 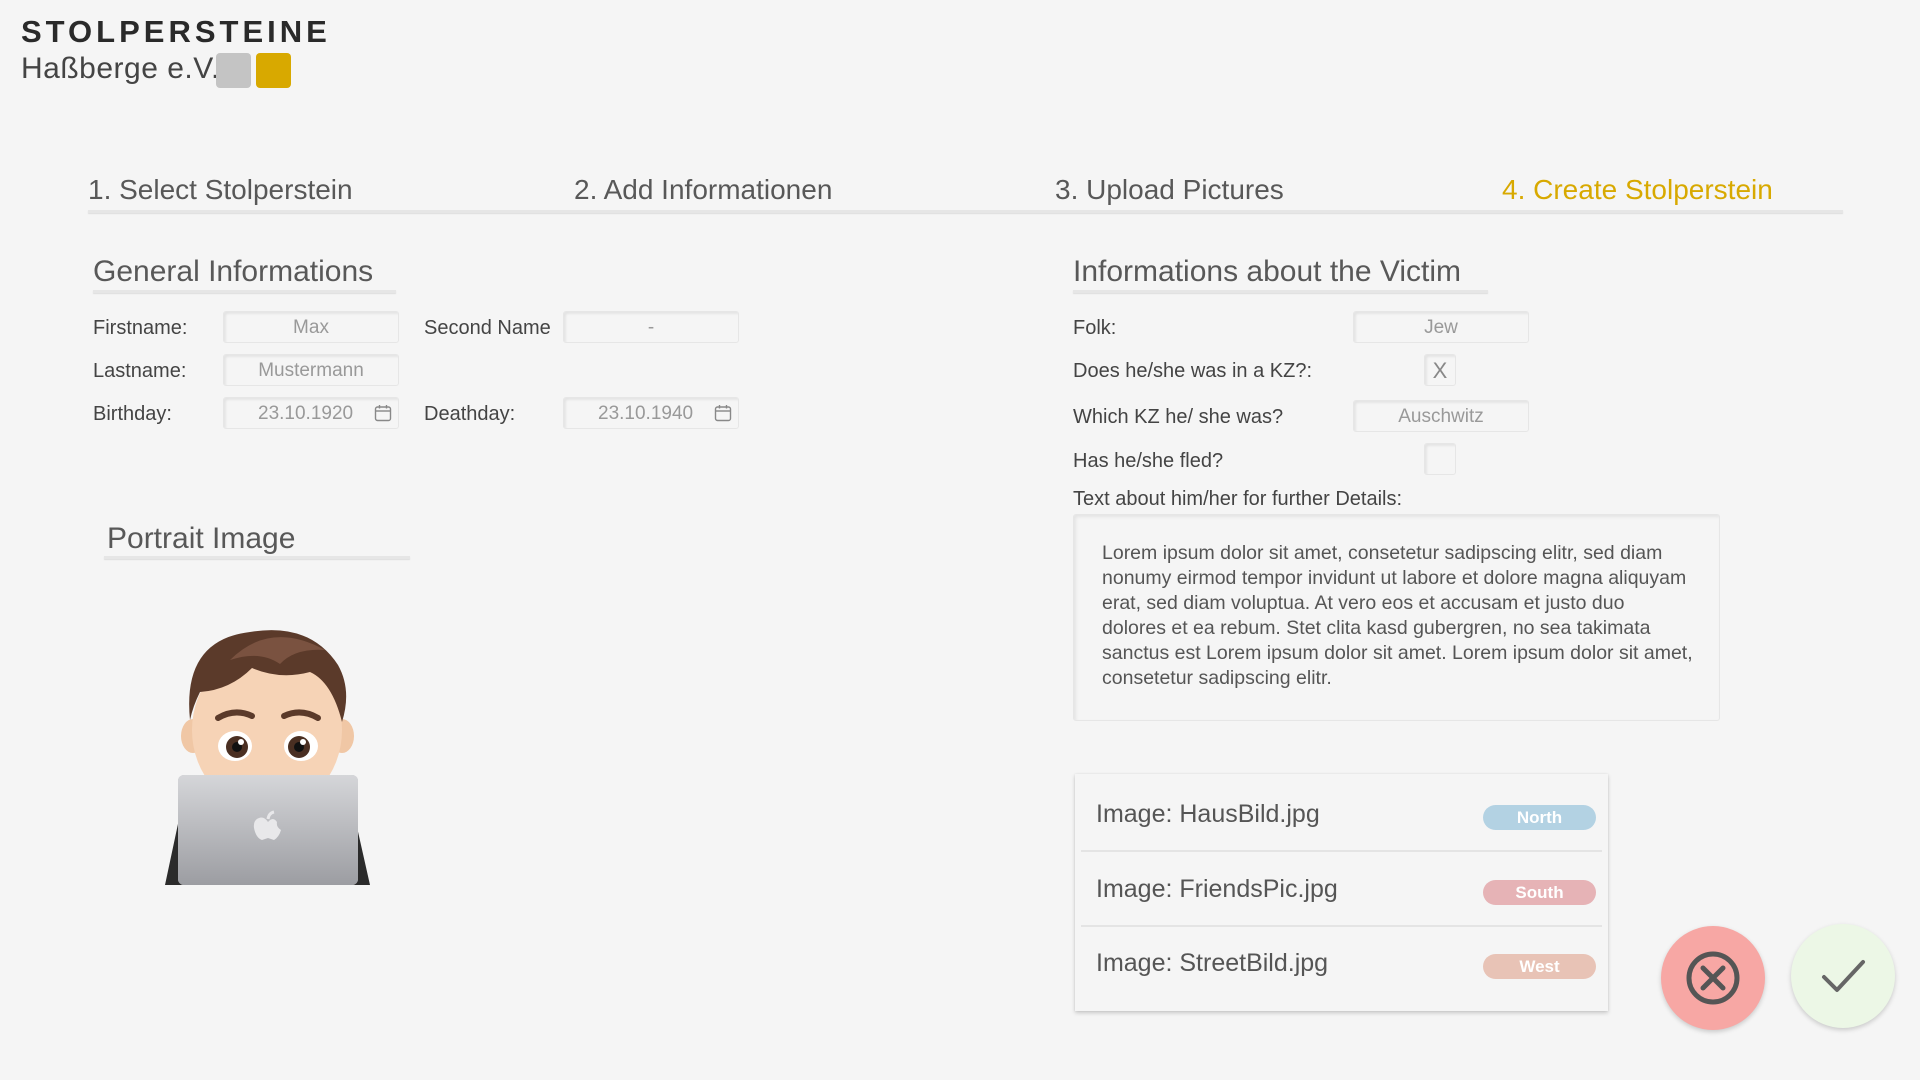 What do you see at coordinates (1267, 271) in the screenshot?
I see `victim-informations-title: Informations about the Victim` at bounding box center [1267, 271].